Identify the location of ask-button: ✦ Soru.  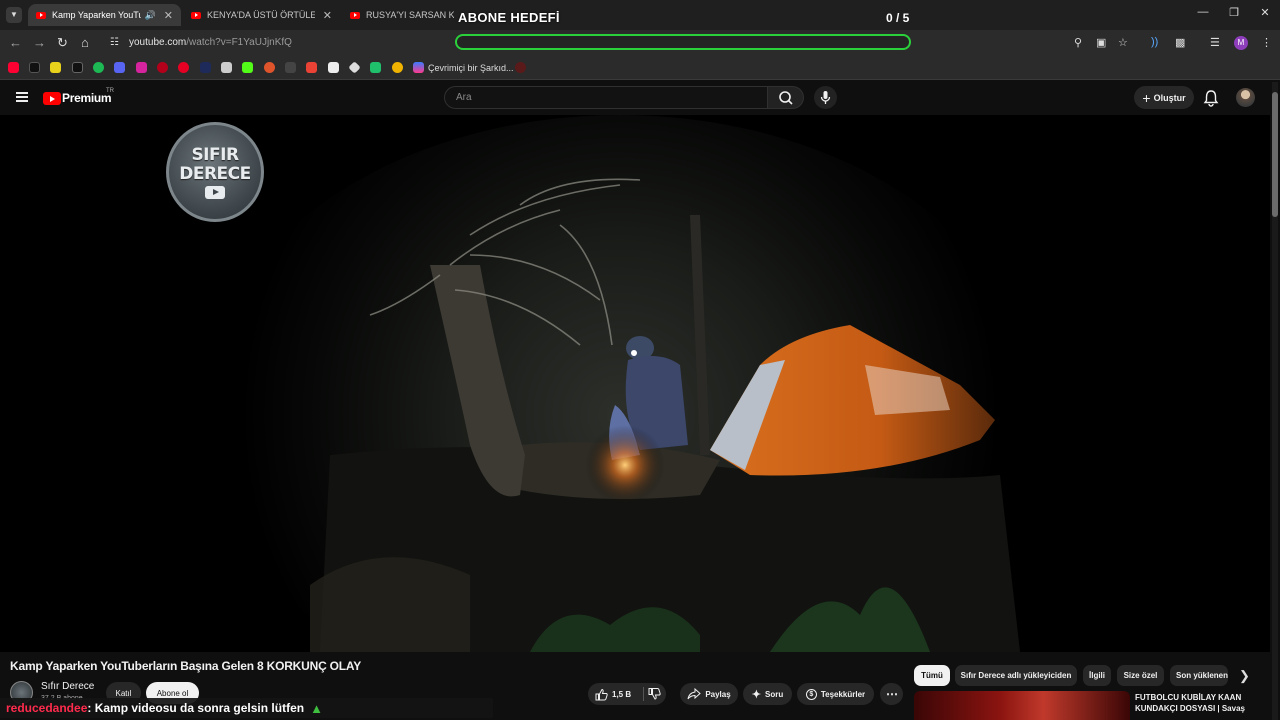
(767, 694).